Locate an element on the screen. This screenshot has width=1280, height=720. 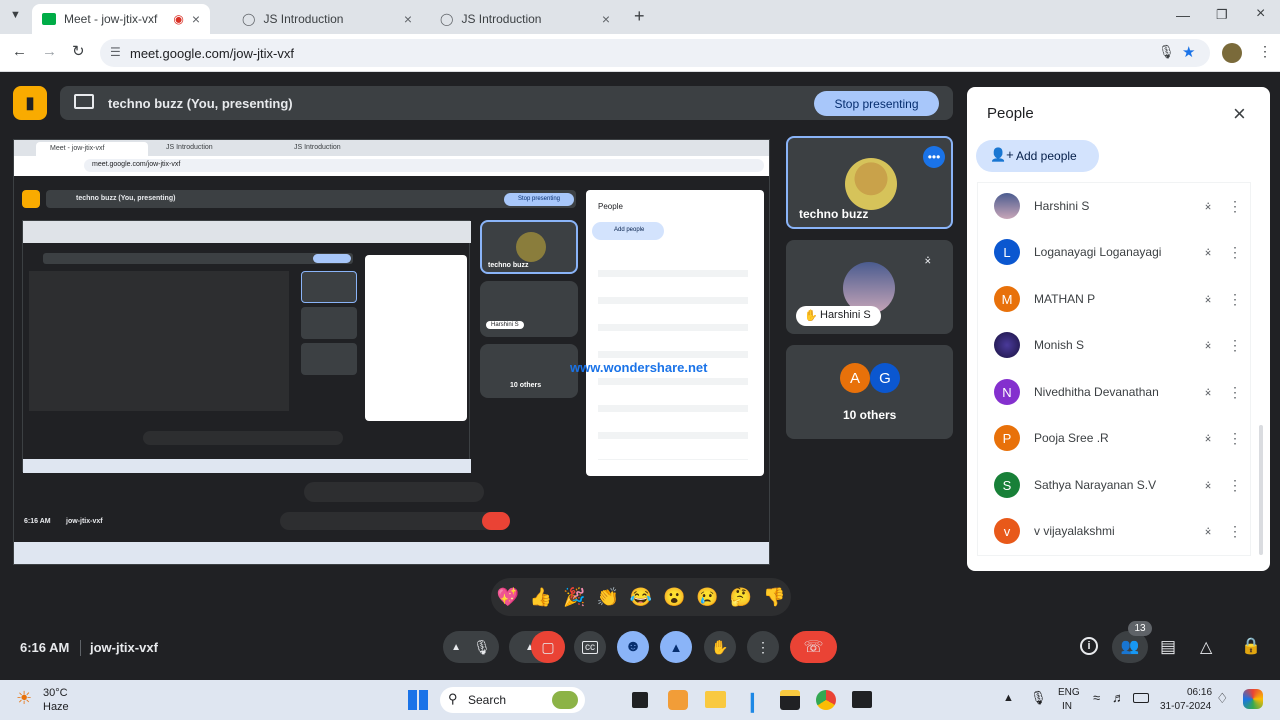
tab-meet: Meet - jow-jtix-vxf ◉ × is located at coordinates (121, 19).